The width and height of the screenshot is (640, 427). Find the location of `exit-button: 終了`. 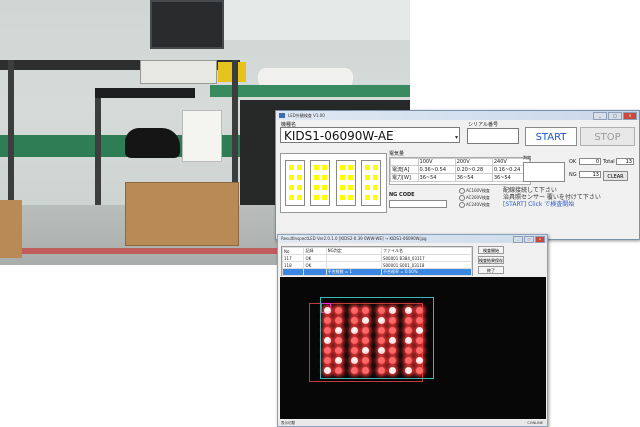

exit-button: 終了 is located at coordinates (491, 270).